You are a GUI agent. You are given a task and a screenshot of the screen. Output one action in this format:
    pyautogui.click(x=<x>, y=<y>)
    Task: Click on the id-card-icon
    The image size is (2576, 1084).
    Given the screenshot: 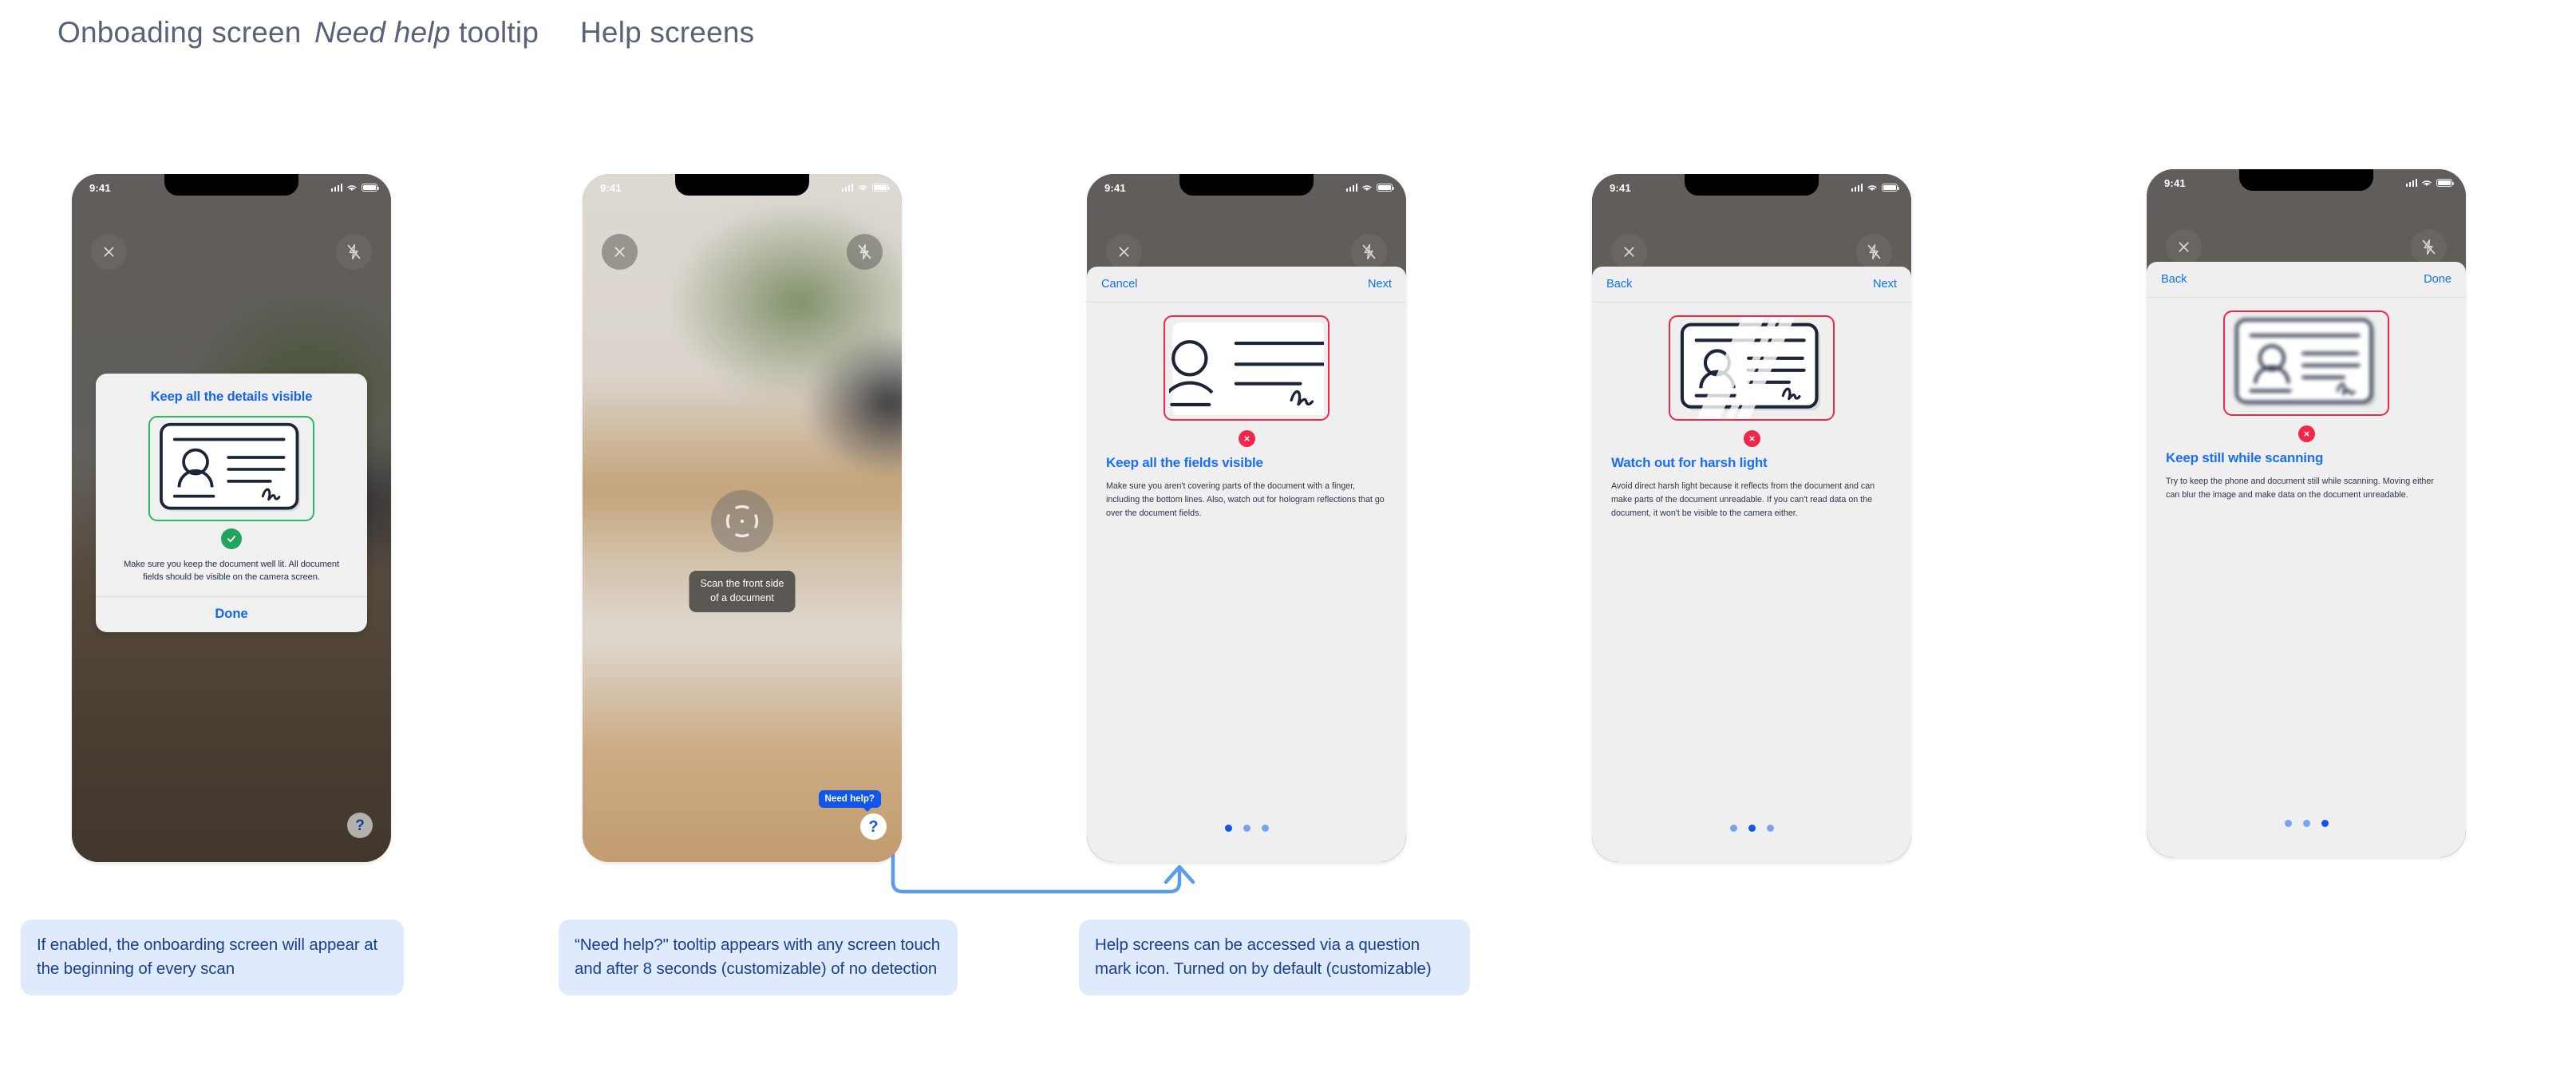 What is the action you would take?
    pyautogui.click(x=230, y=467)
    